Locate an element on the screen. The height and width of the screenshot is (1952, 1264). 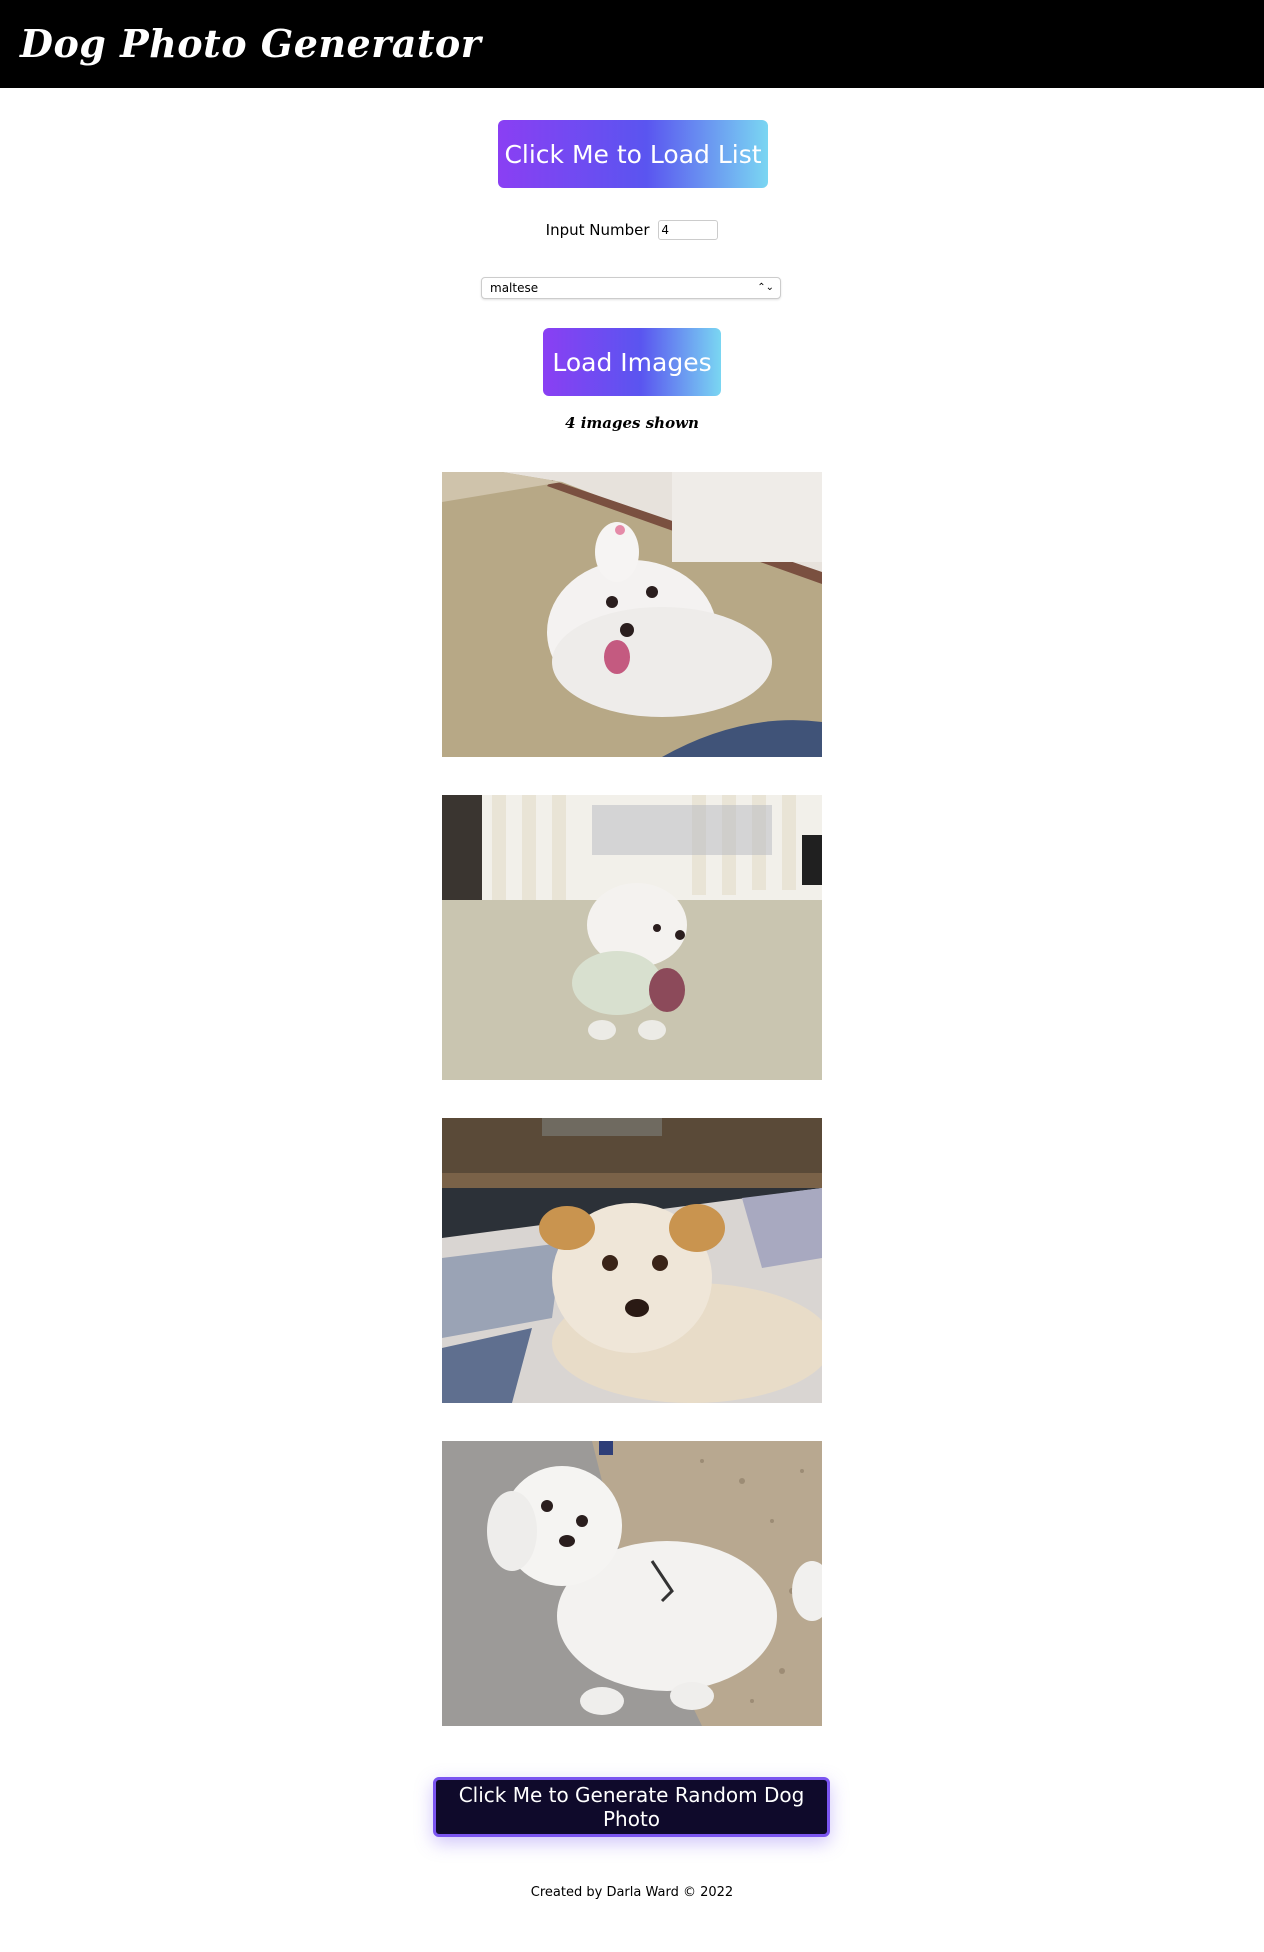
site-title: Dog Photo Generator is located at coordinates (251, 43).